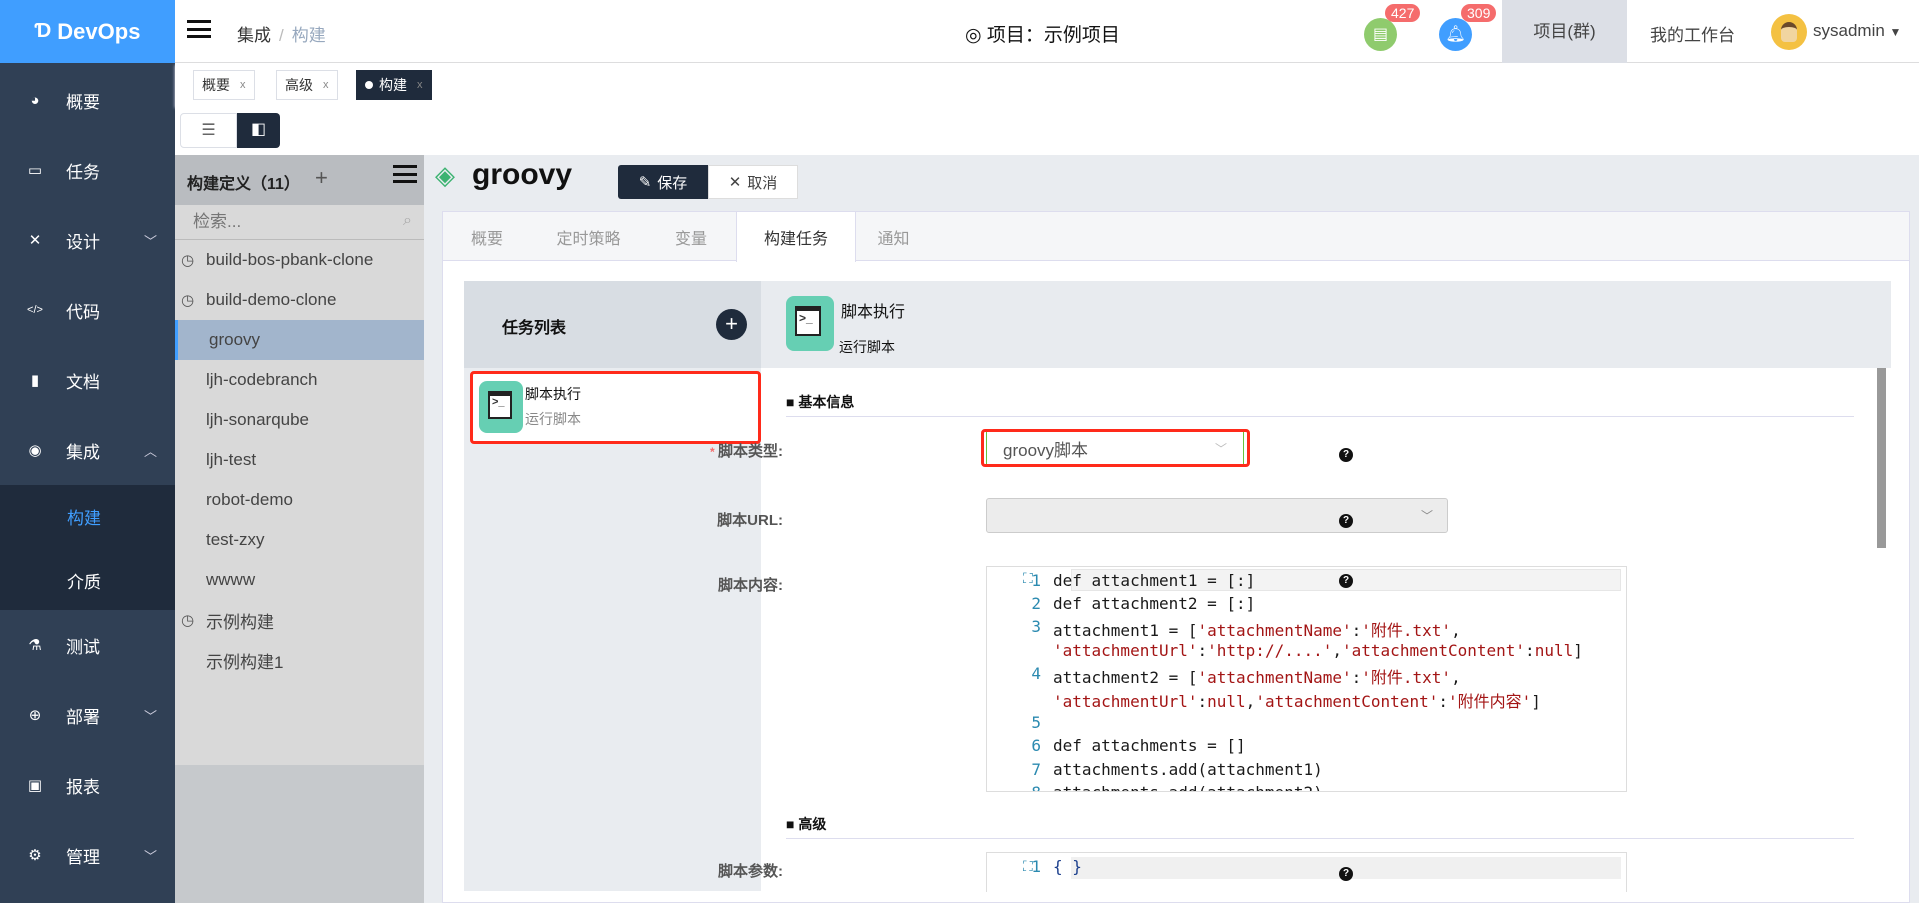  I want to click on script-params-editor: ⛶ 1 { }, so click(1306, 872).